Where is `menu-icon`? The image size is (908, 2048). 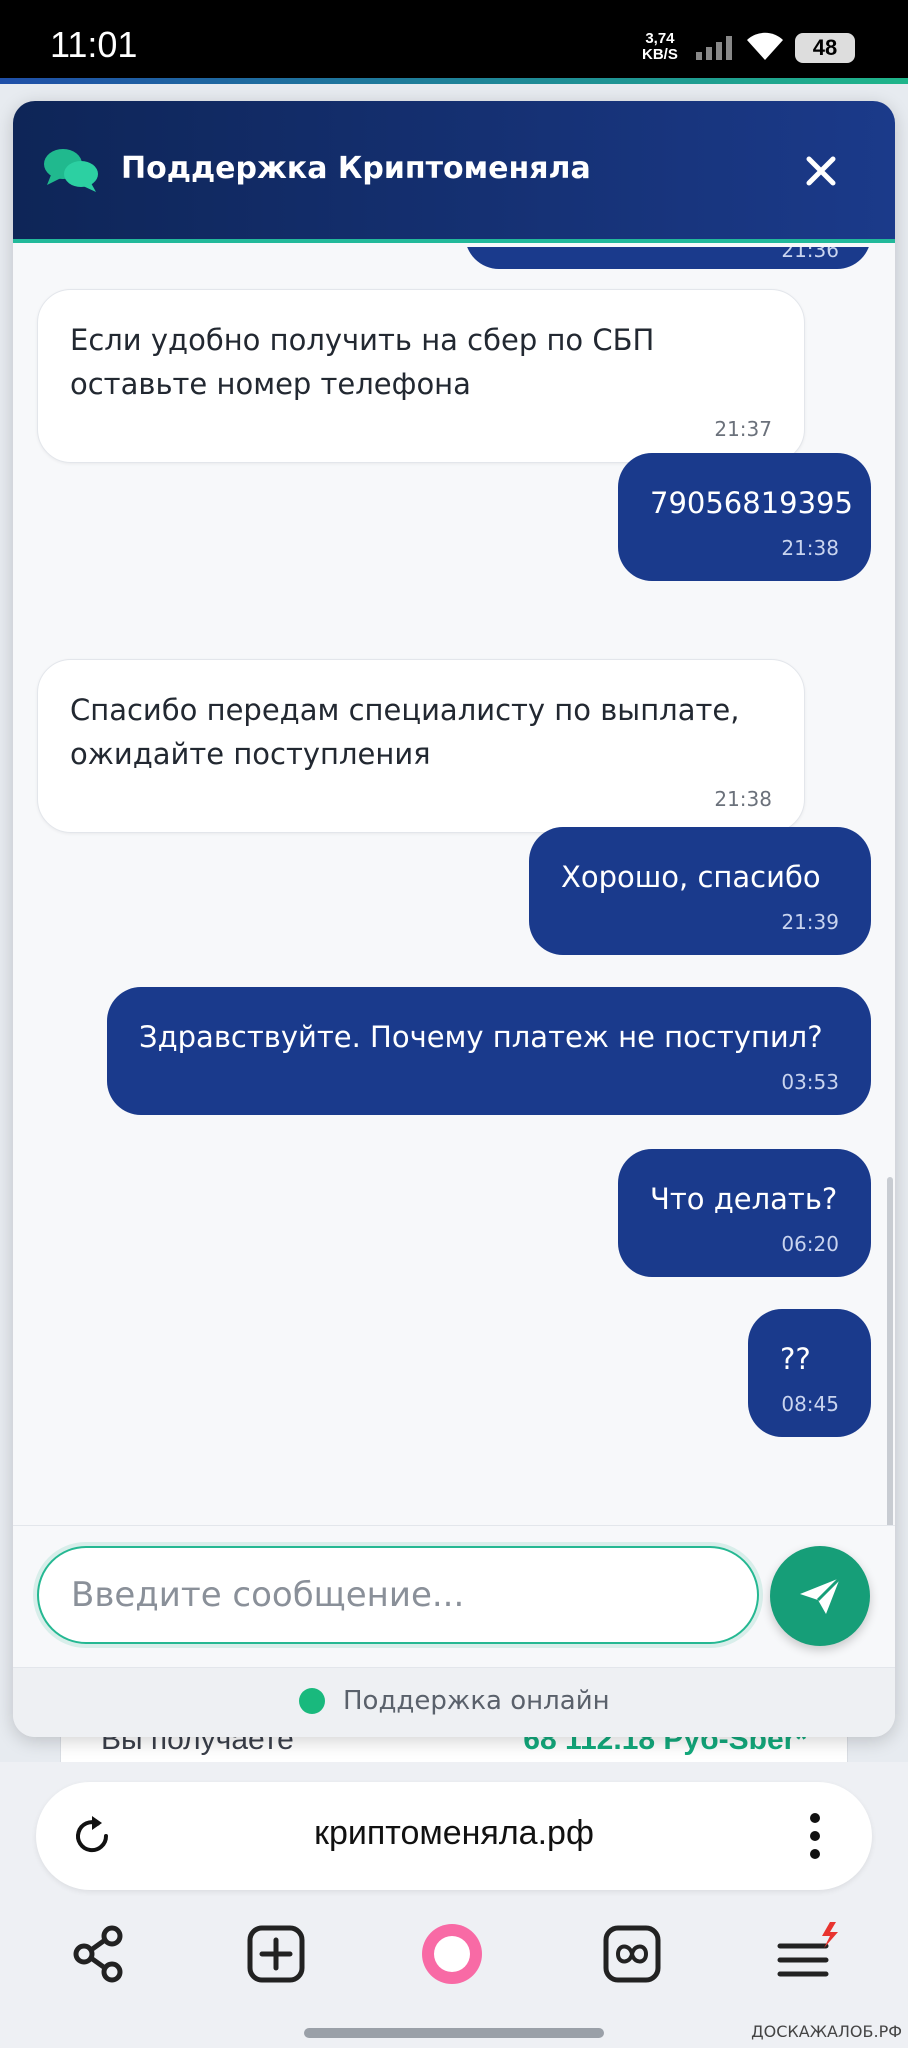 menu-icon is located at coordinates (808, 1954).